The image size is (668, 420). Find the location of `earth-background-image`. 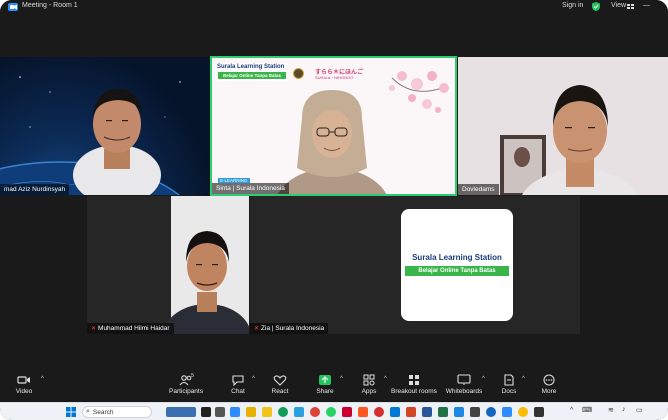

earth-background-image is located at coordinates (90, 135).